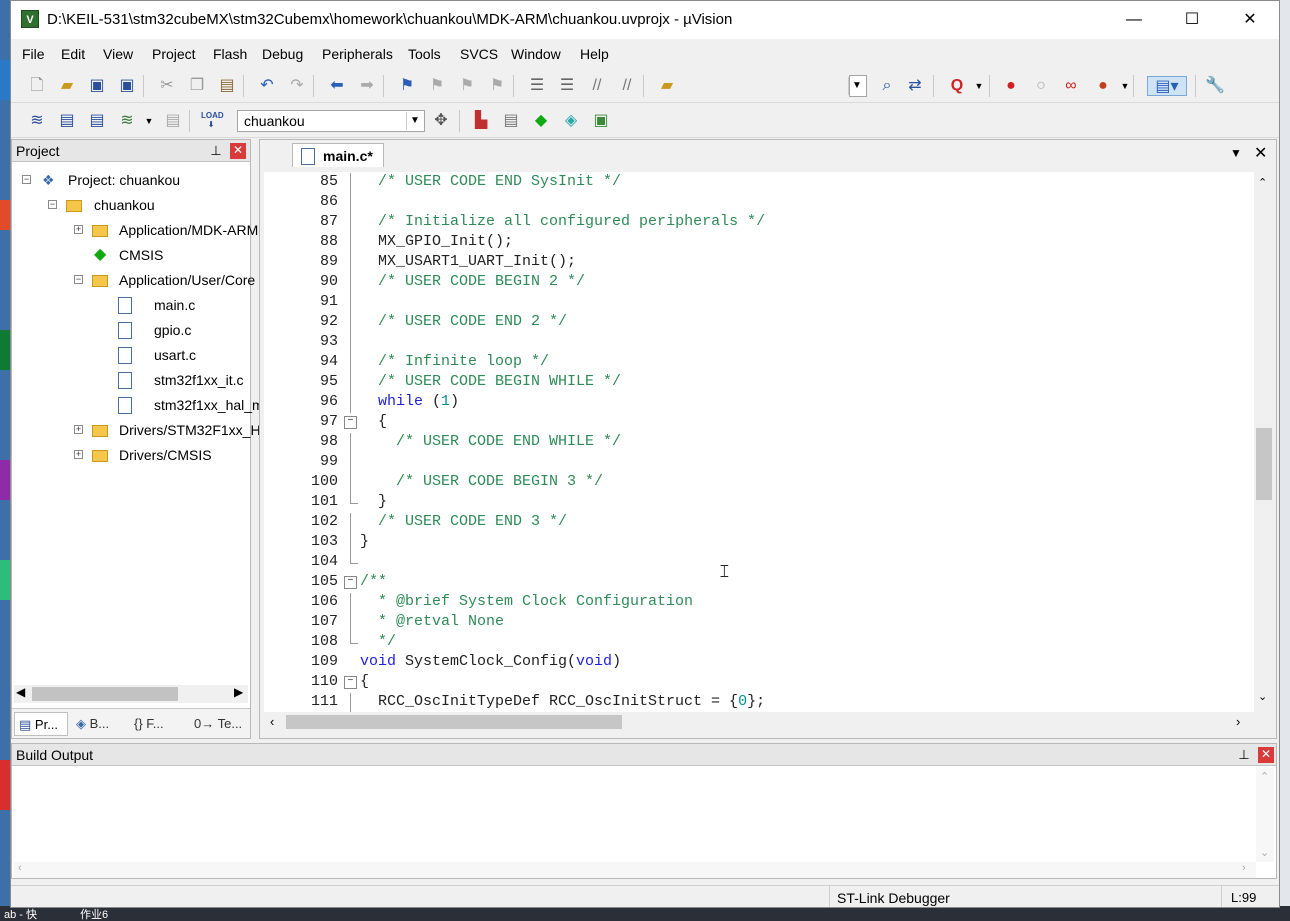  What do you see at coordinates (73, 54) in the screenshot?
I see `menu-edit: Edit` at bounding box center [73, 54].